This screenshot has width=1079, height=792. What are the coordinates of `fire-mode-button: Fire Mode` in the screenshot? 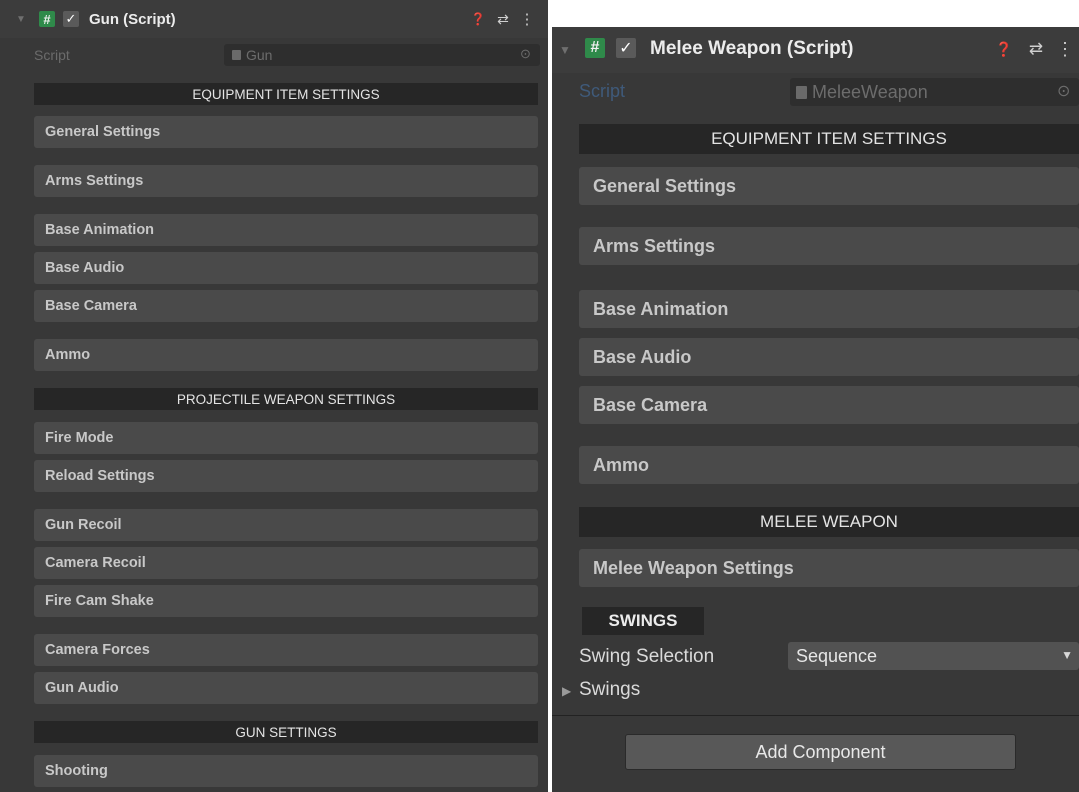 It's located at (286, 438).